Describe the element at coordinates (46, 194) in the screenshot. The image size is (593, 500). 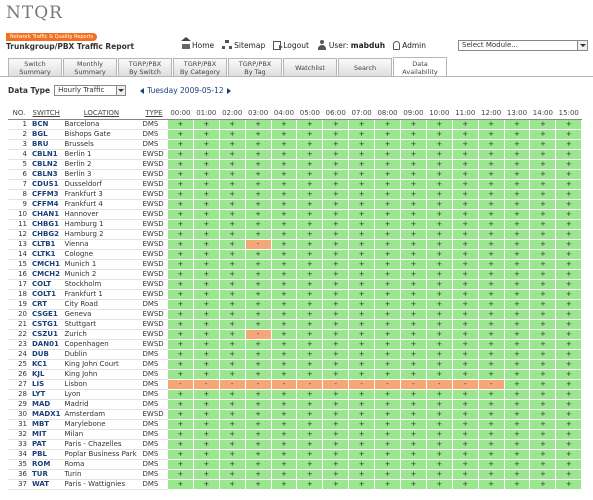
I see `switch-link: CFFM3` at that location.